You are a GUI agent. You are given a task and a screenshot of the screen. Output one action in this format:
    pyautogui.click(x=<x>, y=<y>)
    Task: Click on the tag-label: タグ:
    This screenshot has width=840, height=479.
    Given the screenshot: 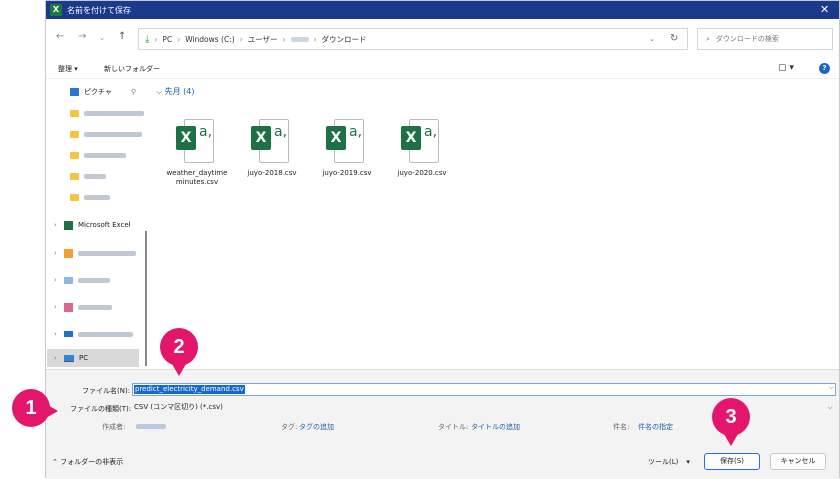 What is the action you would take?
    pyautogui.click(x=289, y=427)
    